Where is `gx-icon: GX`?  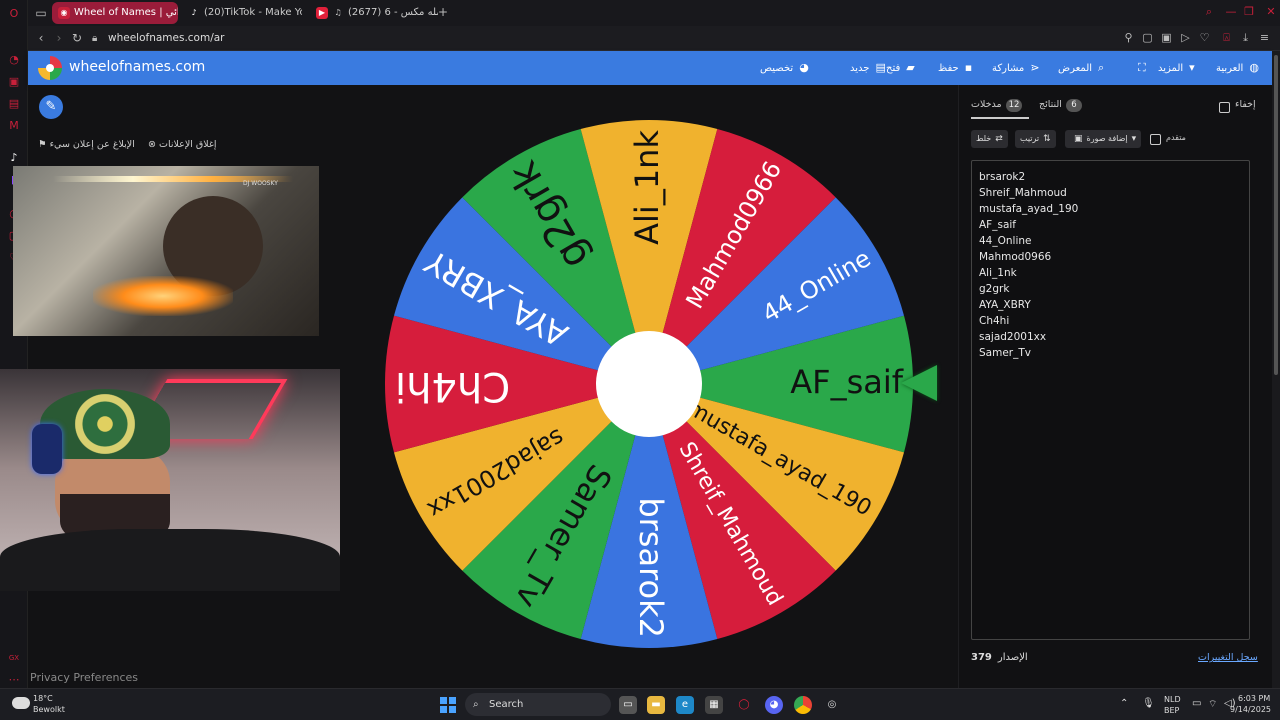
gx-icon: GX is located at coordinates (14, 658).